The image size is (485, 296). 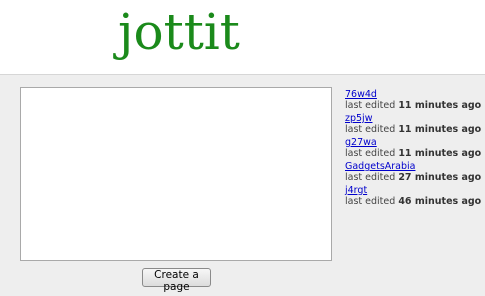 I want to click on recent-page-link: zp5jw, so click(x=414, y=118).